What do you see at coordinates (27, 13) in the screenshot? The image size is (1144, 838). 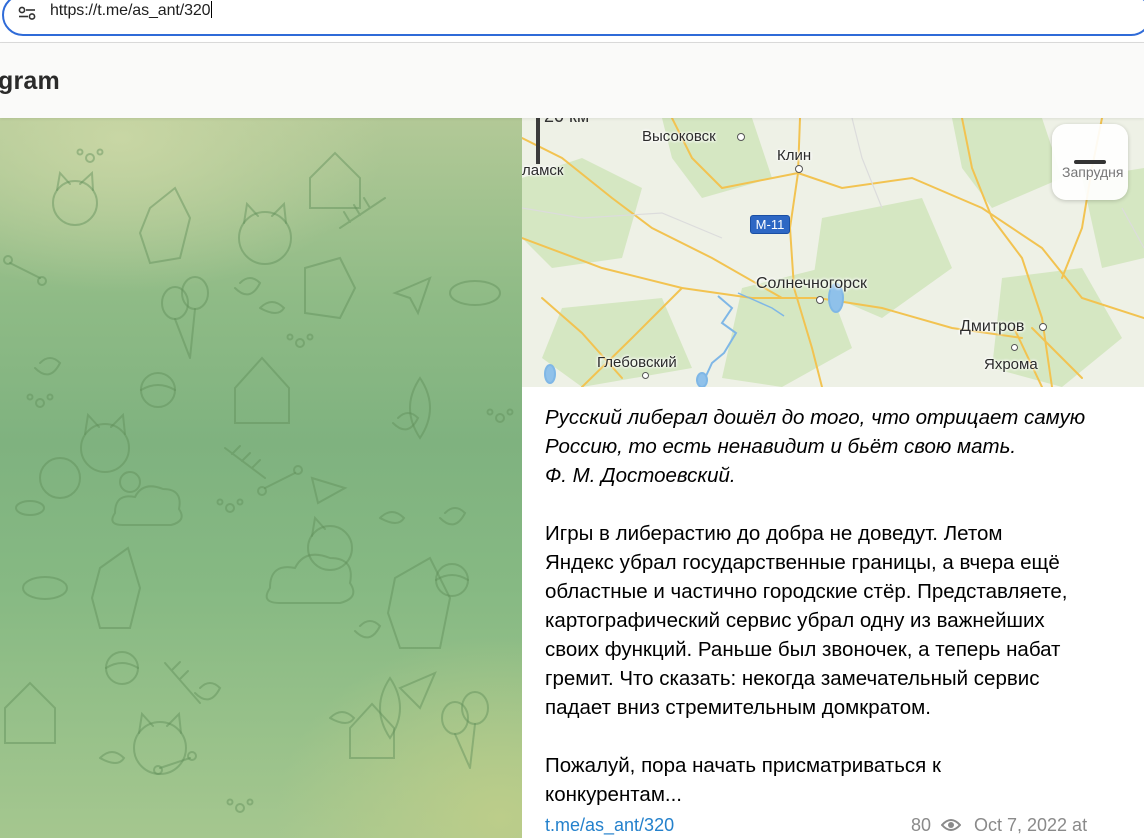 I see `tune-icon` at bounding box center [27, 13].